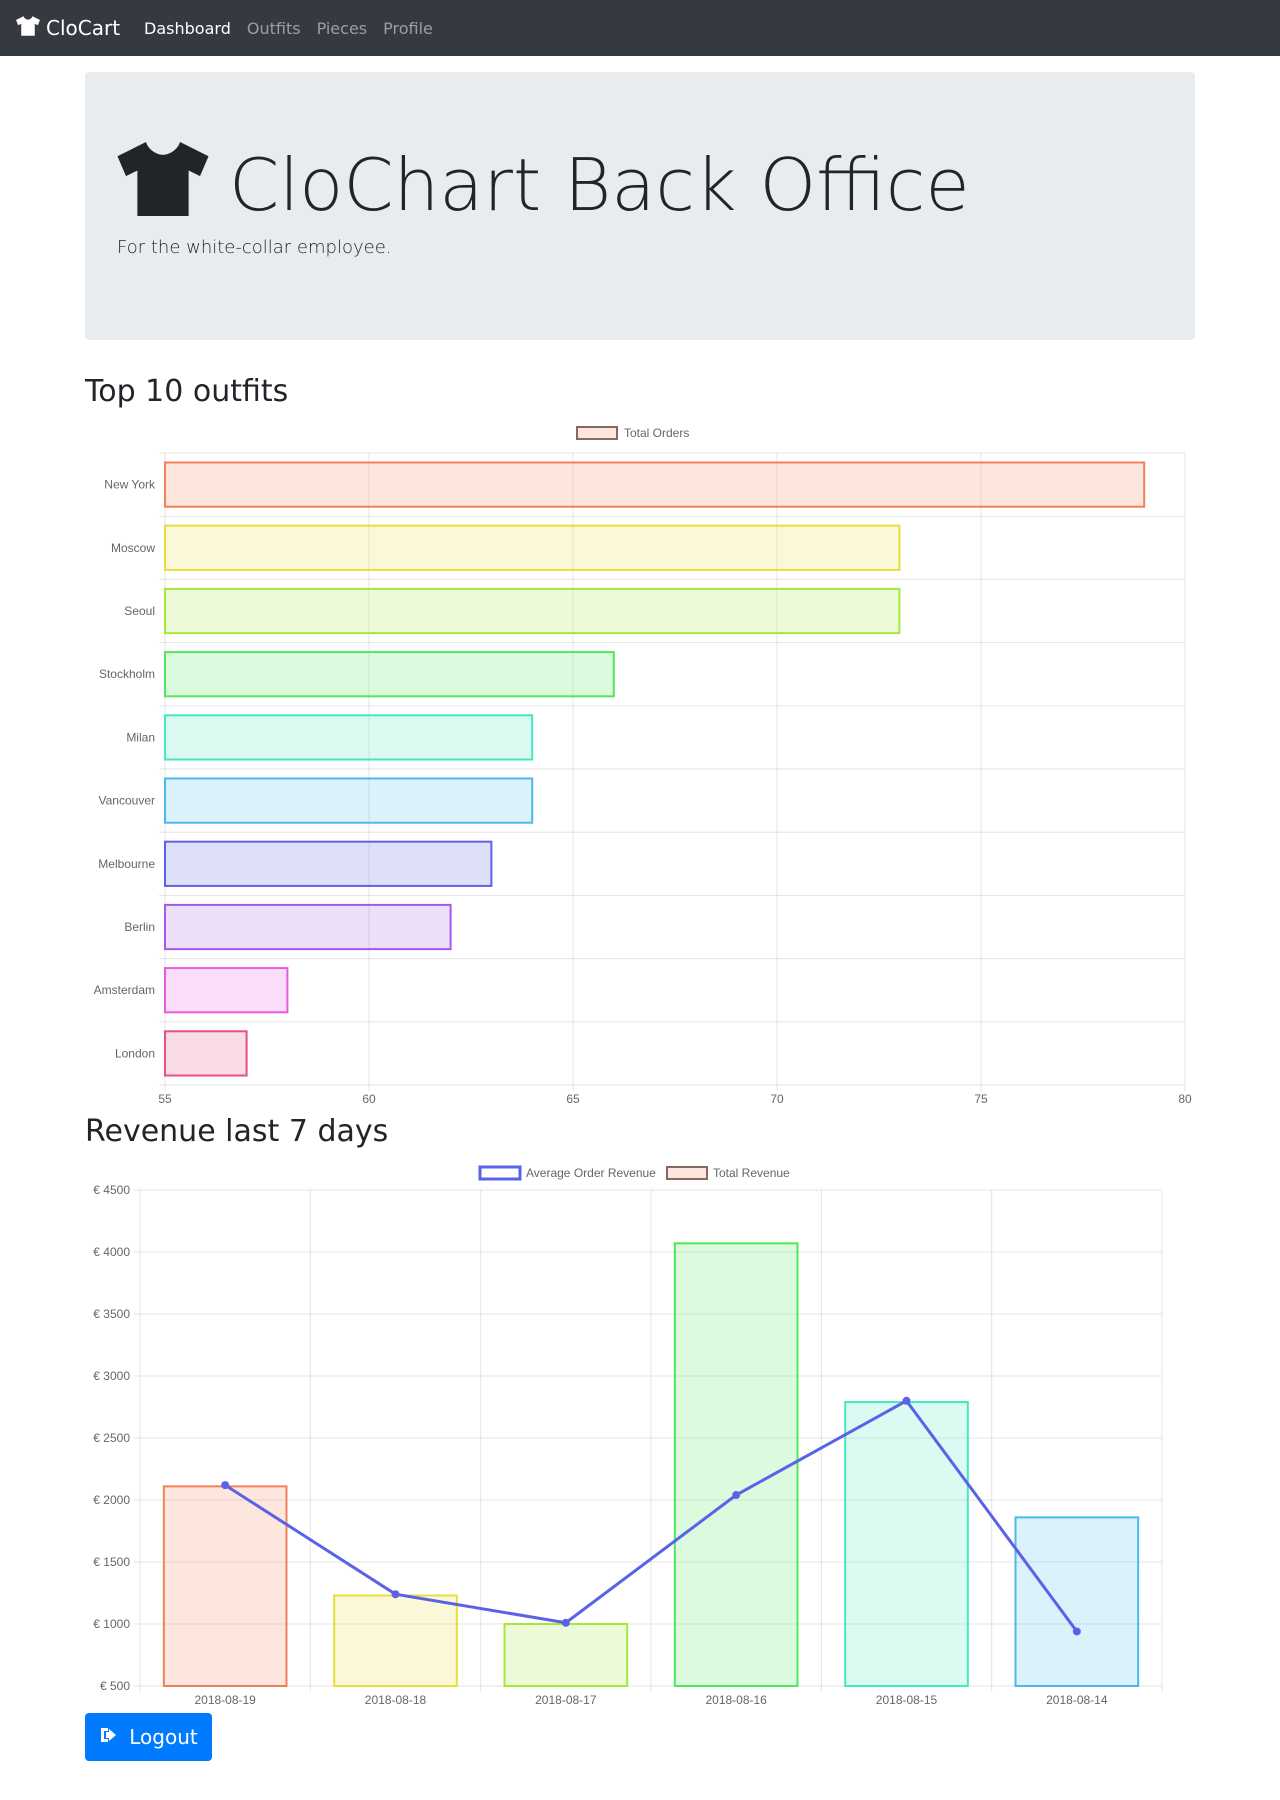 This screenshot has width=1280, height=1800. What do you see at coordinates (139, 927) in the screenshot?
I see `y-tick-label: Berlin` at bounding box center [139, 927].